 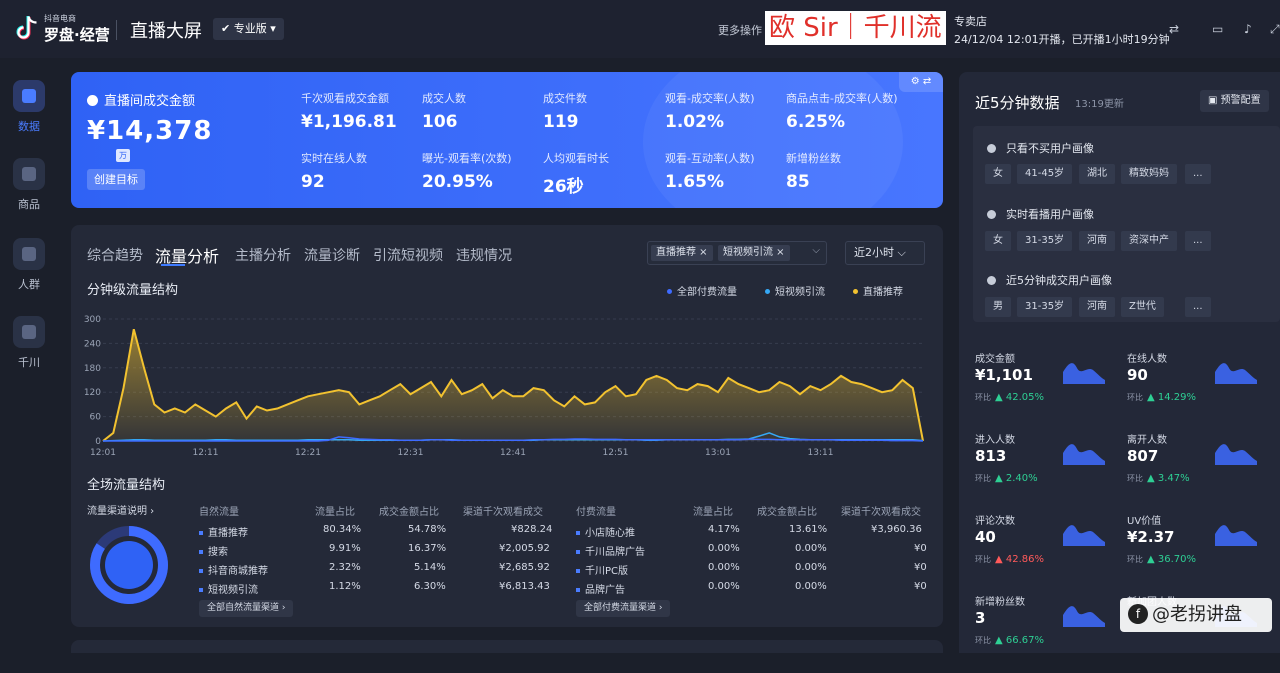 What do you see at coordinates (1144, 521) in the screenshot?
I see `metric-label: UV价值` at bounding box center [1144, 521].